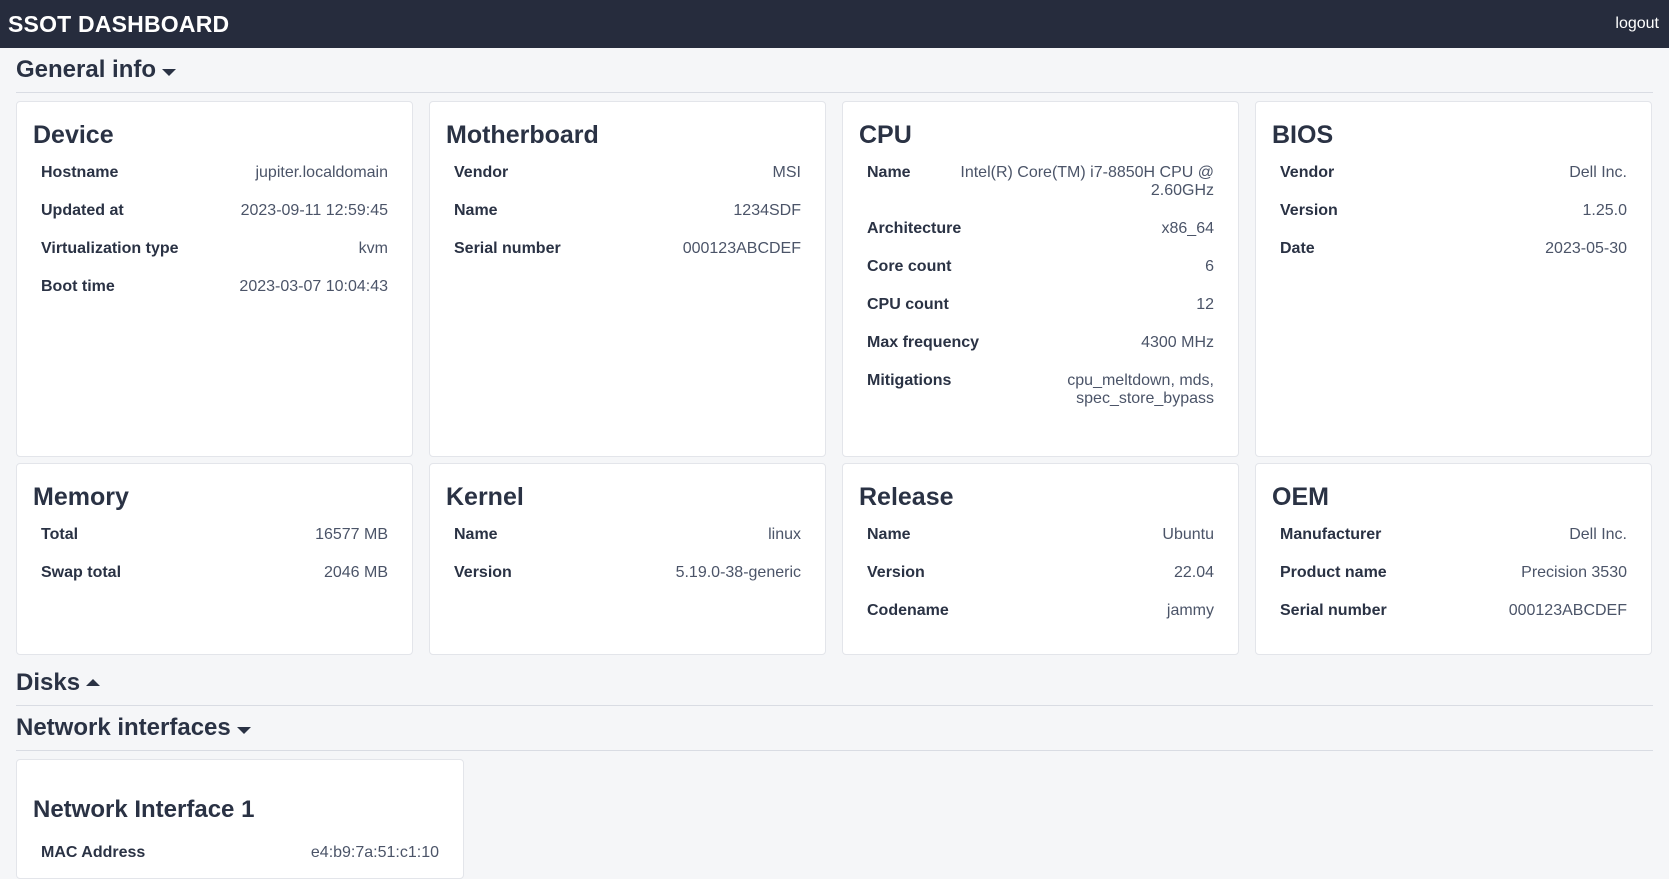 Image resolution: width=1669 pixels, height=879 pixels. Describe the element at coordinates (1190, 610) in the screenshot. I see `info-value: jammy` at that location.